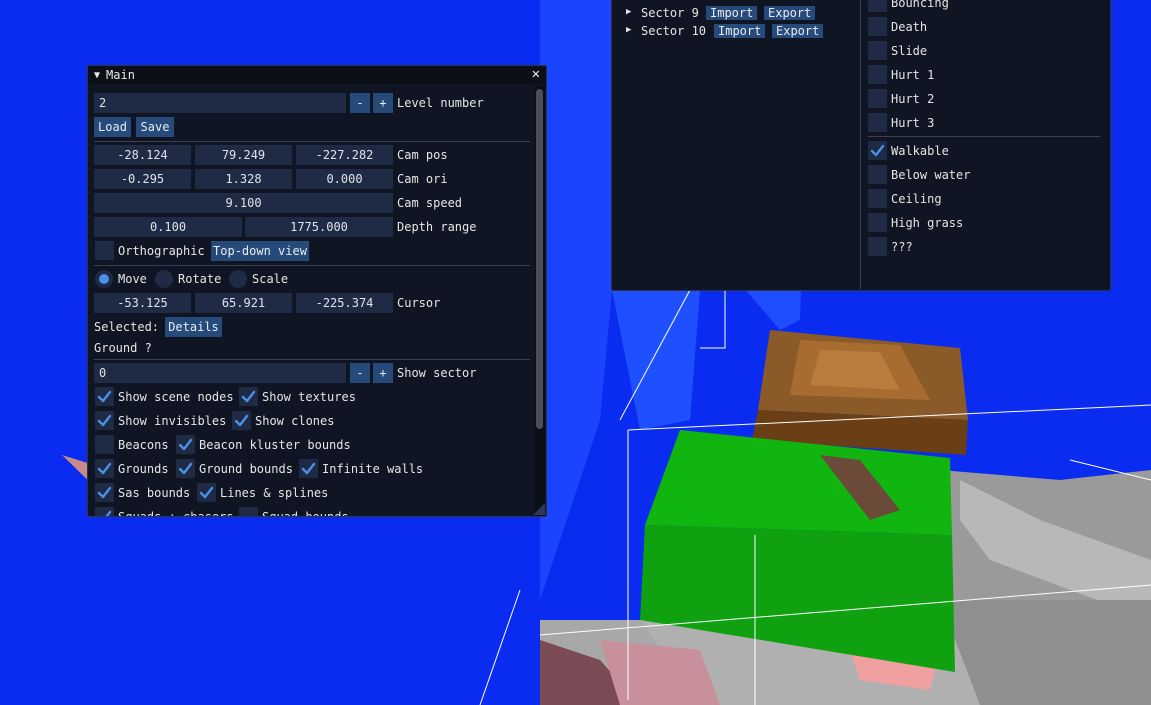 Image resolution: width=1151 pixels, height=705 pixels. What do you see at coordinates (930, 175) in the screenshot?
I see `flag-label: Below water` at bounding box center [930, 175].